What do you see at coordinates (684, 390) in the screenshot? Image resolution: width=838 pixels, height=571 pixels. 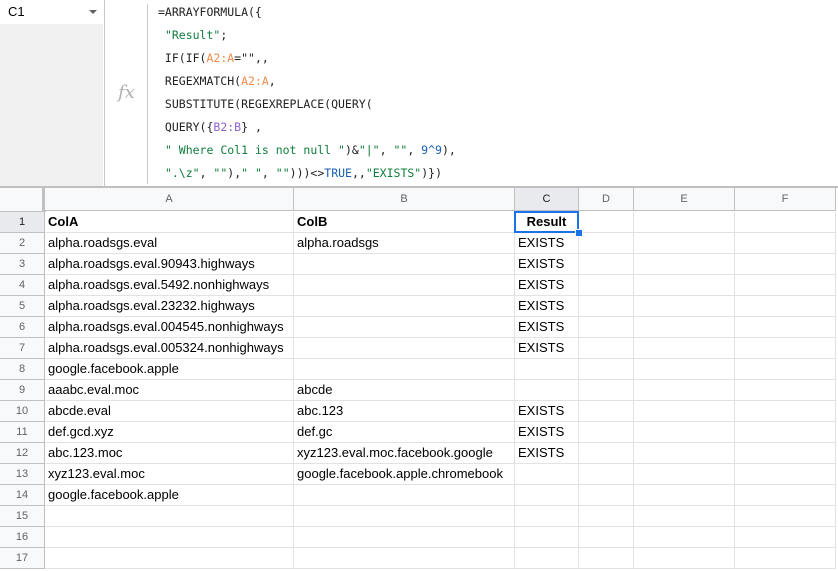 I see `cell-e9` at bounding box center [684, 390].